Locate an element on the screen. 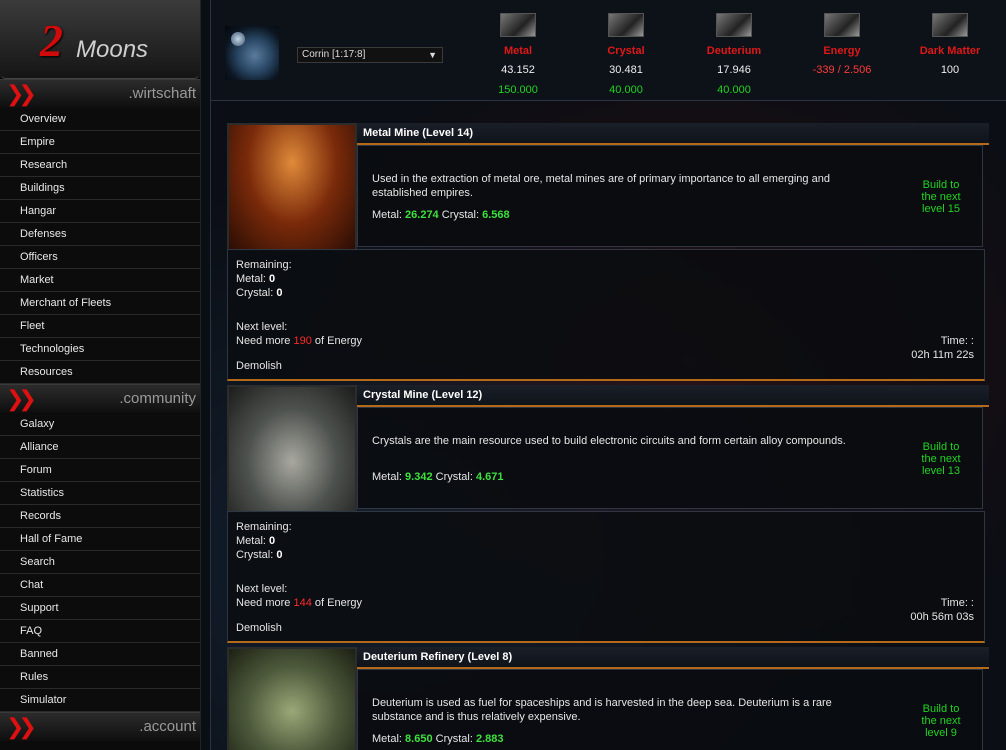  cost-metal: 9.342 is located at coordinates (419, 477).